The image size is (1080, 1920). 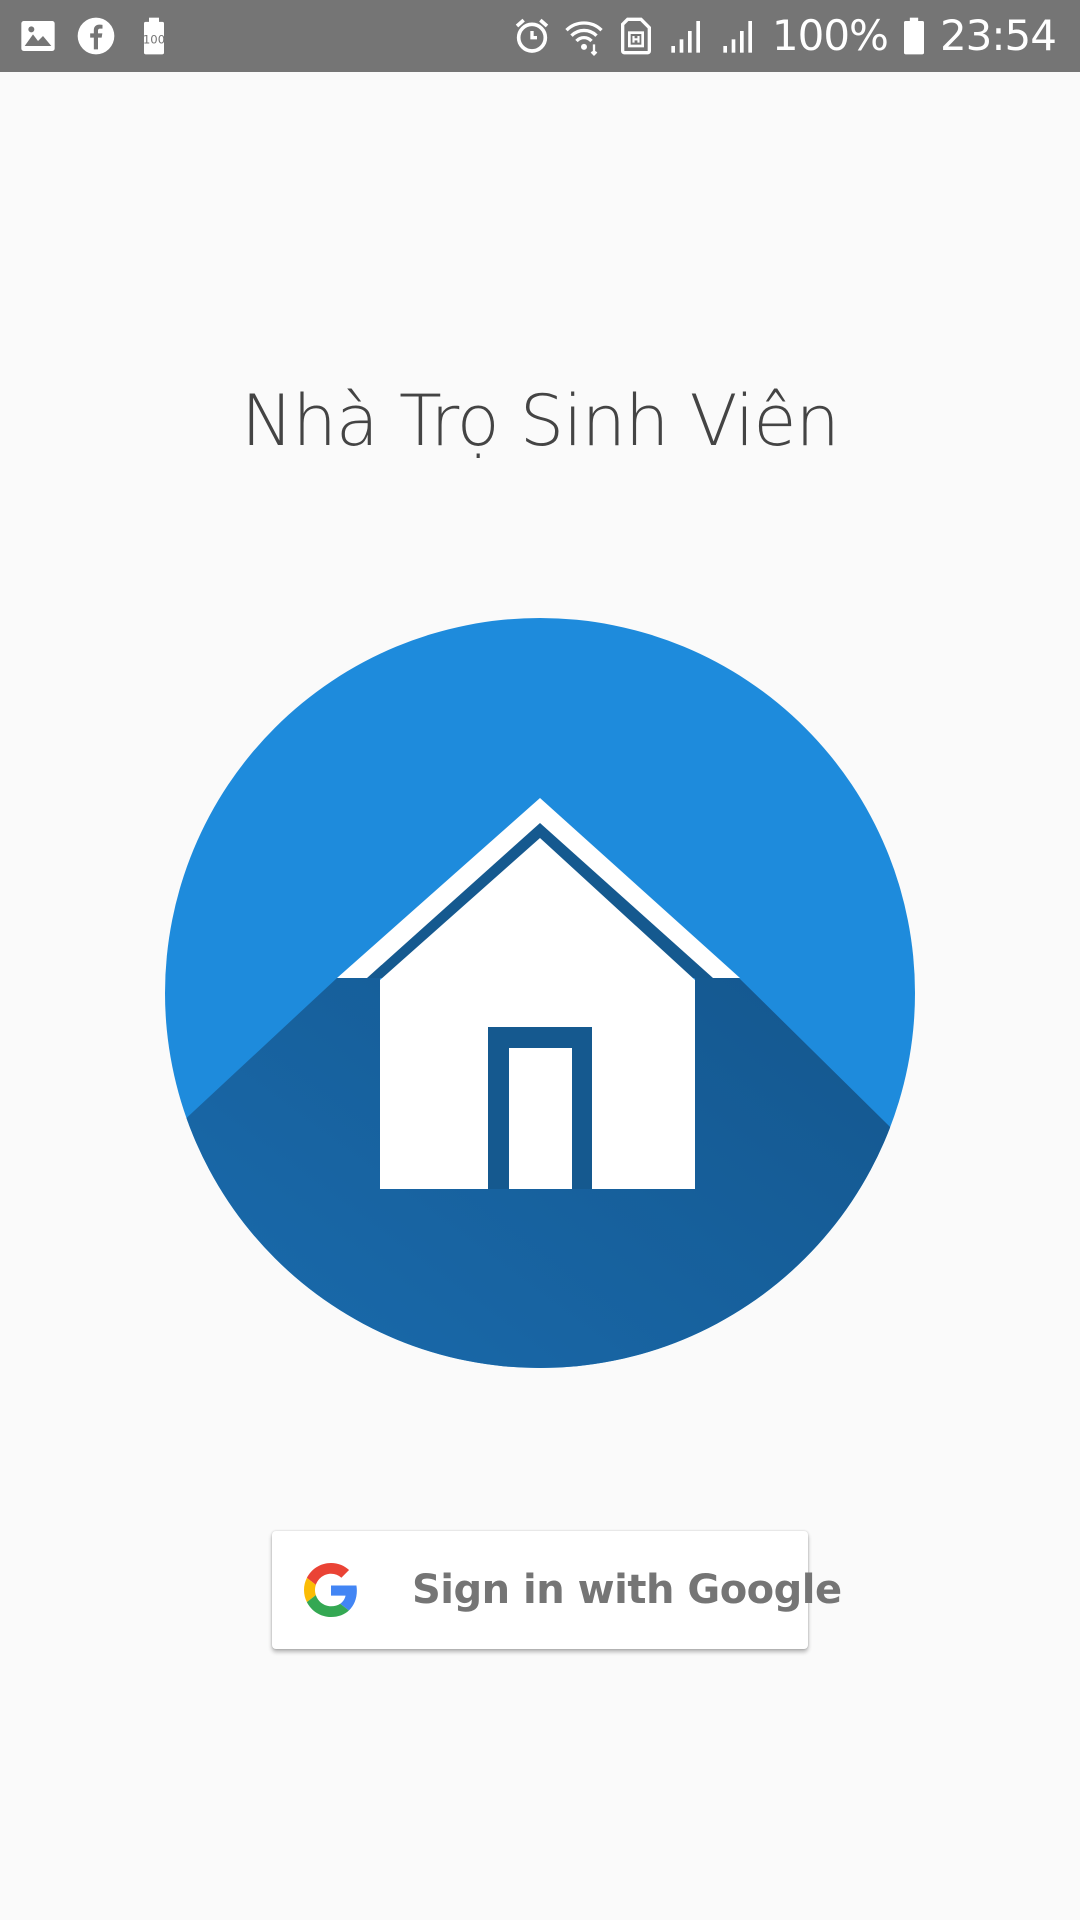 I want to click on svg-text: 100, so click(x=154, y=40).